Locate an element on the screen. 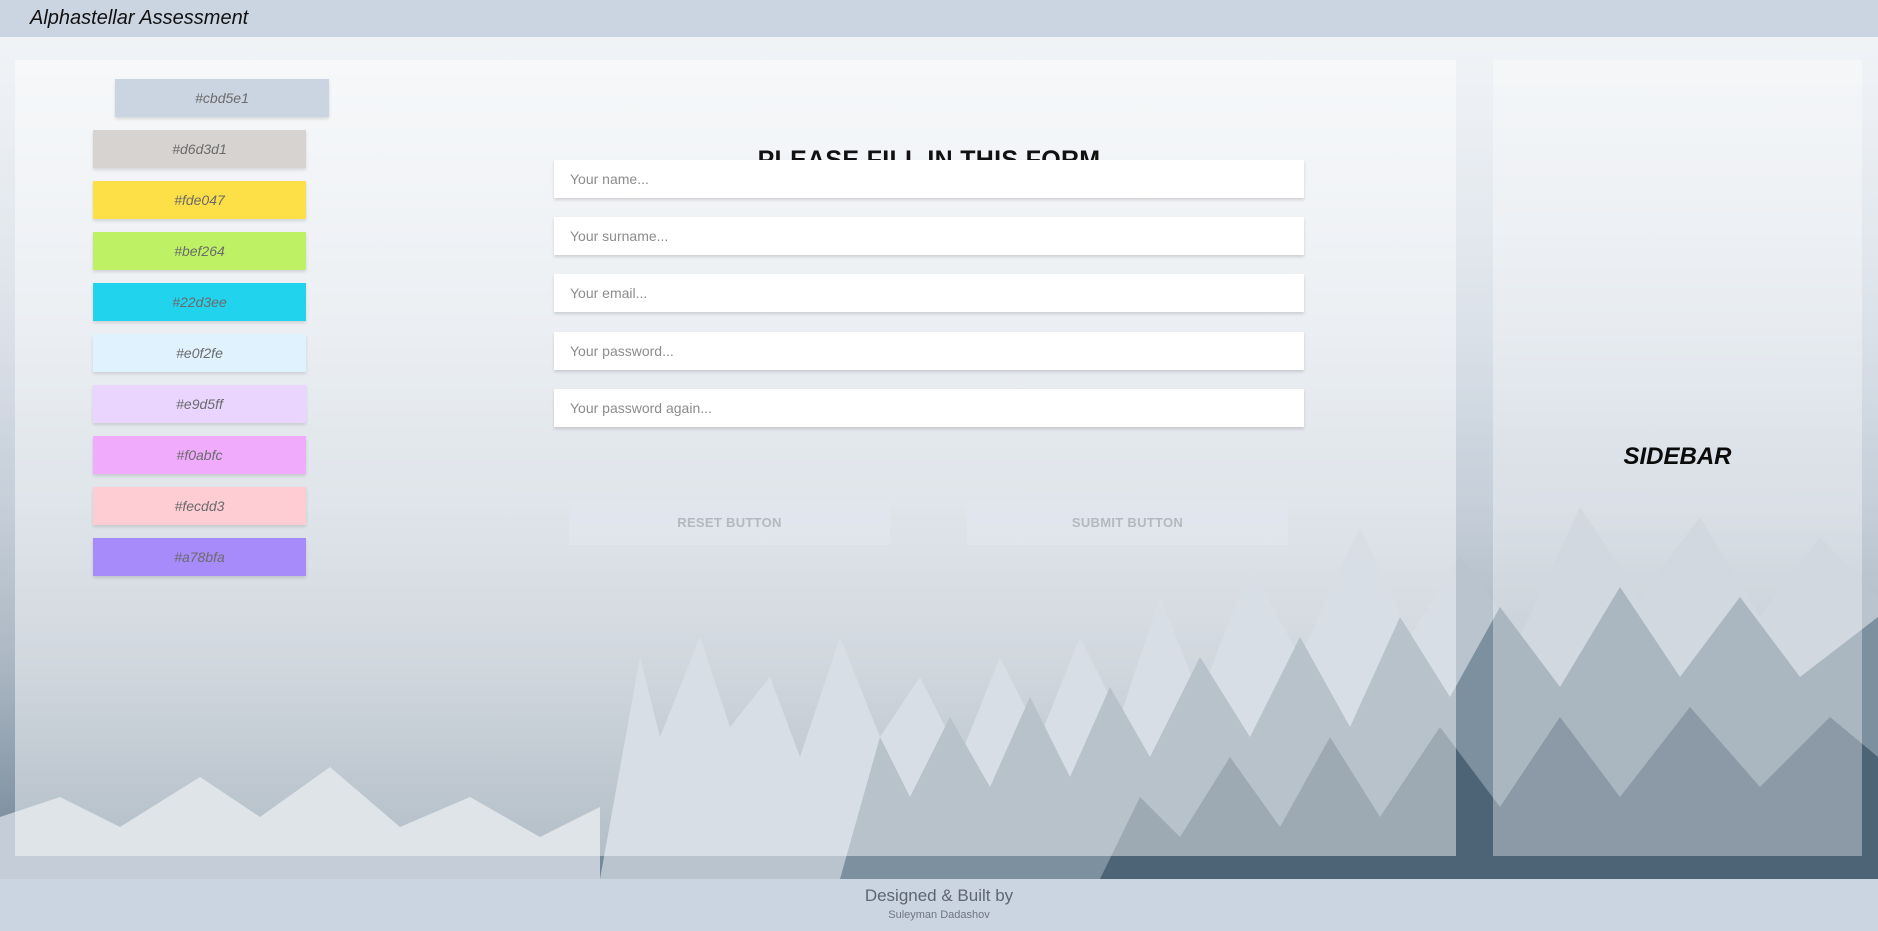  name-input is located at coordinates (929, 179).